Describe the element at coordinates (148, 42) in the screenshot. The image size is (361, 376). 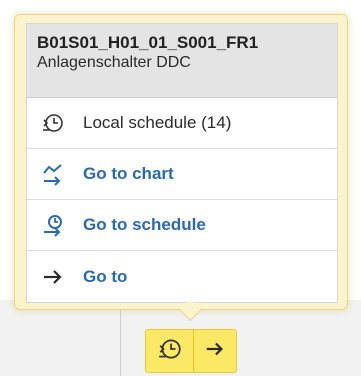
I see `object-name: B01S01_H01_01_S001_FR1` at that location.